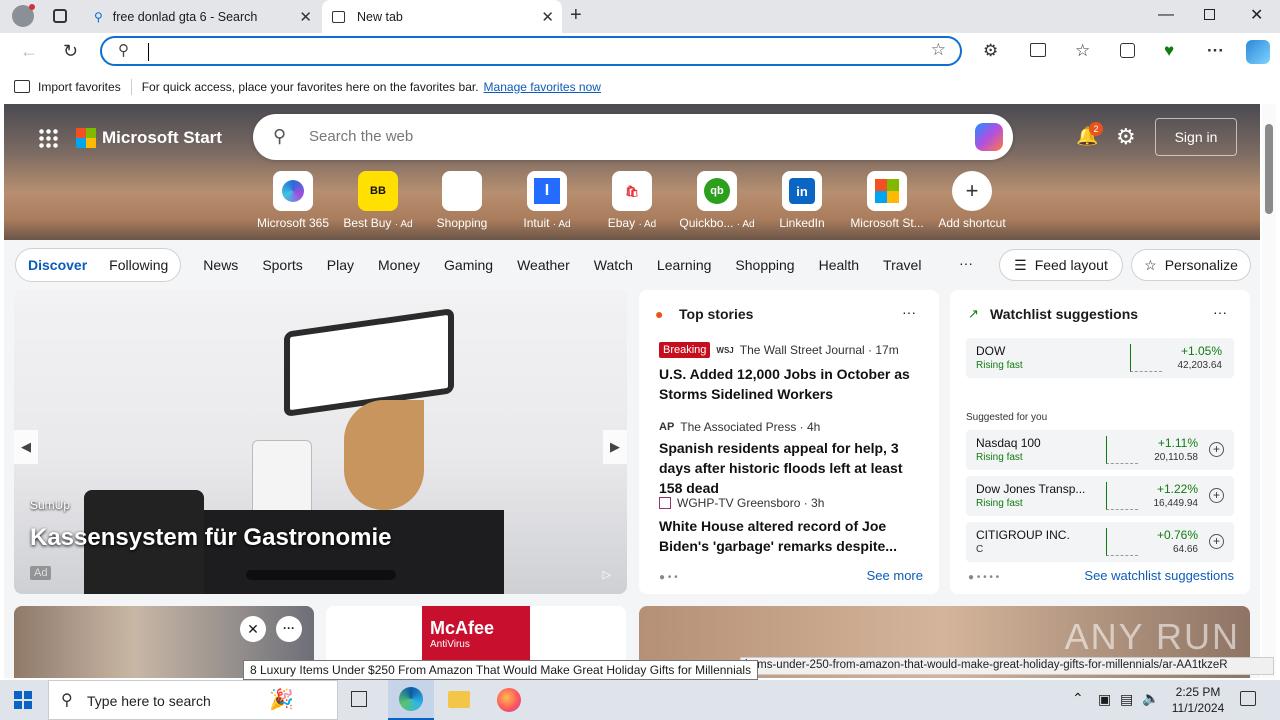 The width and height of the screenshot is (1280, 720). Describe the element at coordinates (909, 312) in the screenshot. I see `top-stories-more-button: ···` at that location.